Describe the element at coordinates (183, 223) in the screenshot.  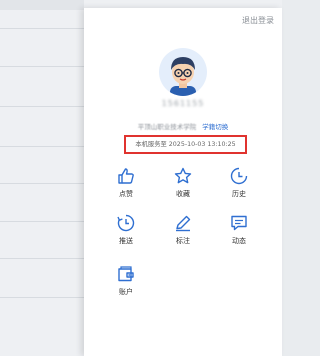
I see `pencil-icon` at that location.